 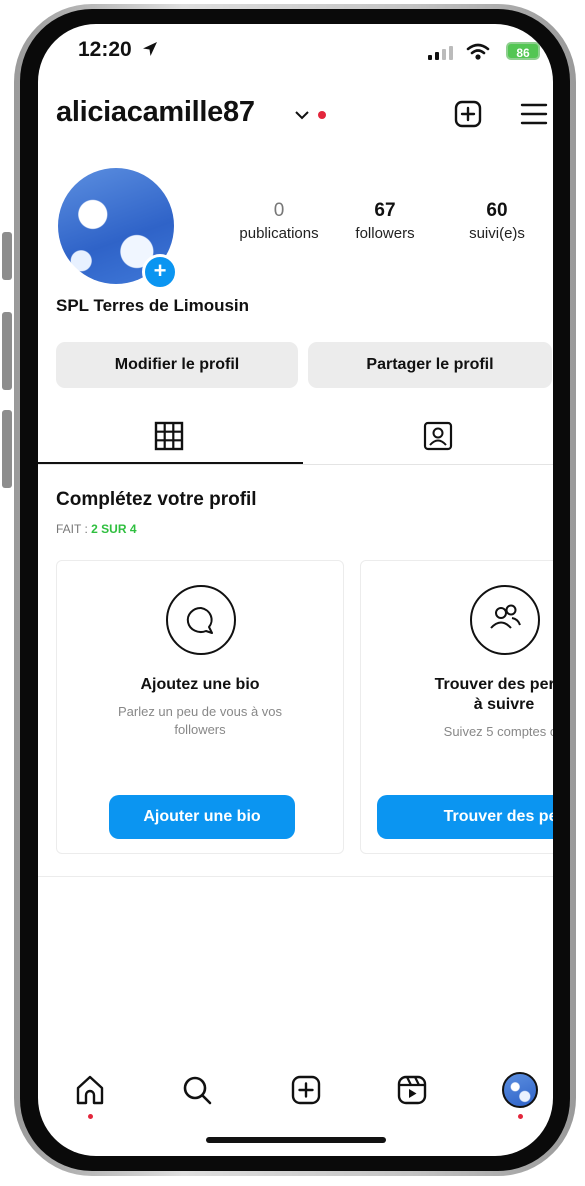 What do you see at coordinates (534, 114) in the screenshot?
I see `menu-icon` at bounding box center [534, 114].